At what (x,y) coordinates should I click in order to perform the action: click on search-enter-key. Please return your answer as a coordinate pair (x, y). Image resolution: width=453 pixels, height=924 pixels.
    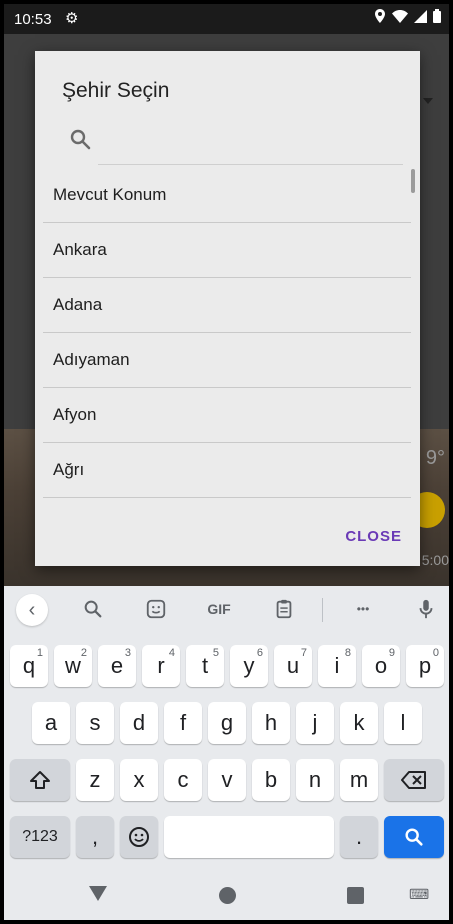
    Looking at the image, I should click on (414, 837).